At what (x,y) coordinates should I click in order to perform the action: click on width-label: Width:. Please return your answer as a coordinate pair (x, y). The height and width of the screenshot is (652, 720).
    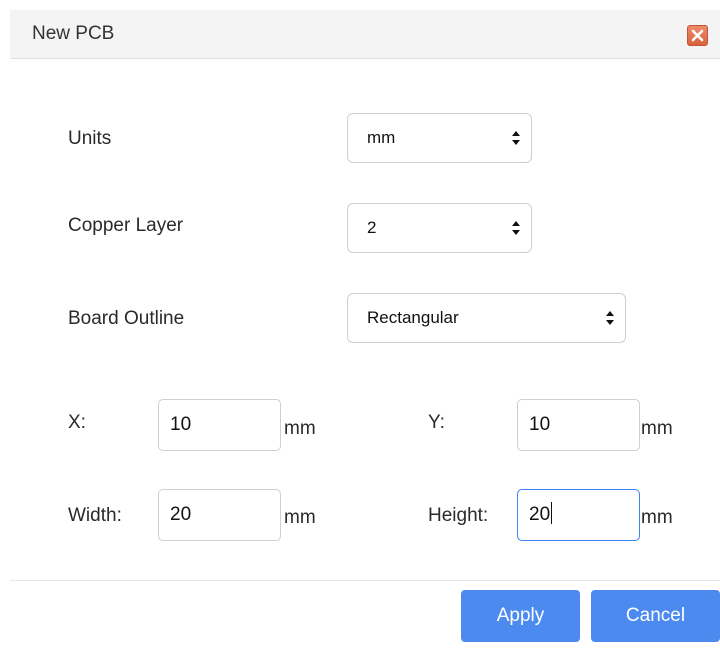
    Looking at the image, I should click on (95, 515).